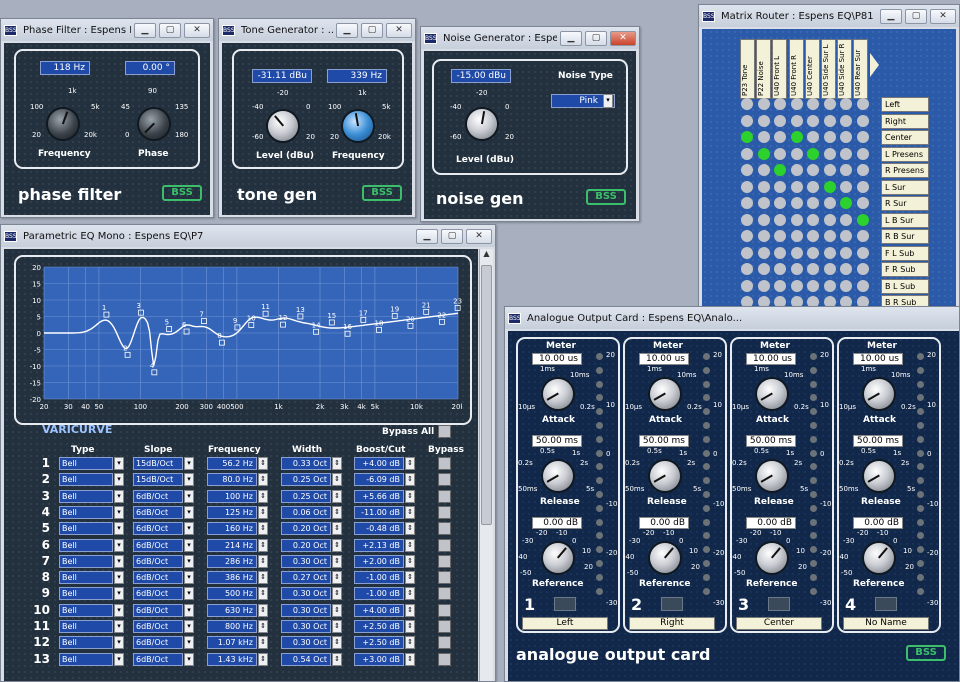 The height and width of the screenshot is (682, 960). I want to click on channel-name: Left, so click(565, 623).